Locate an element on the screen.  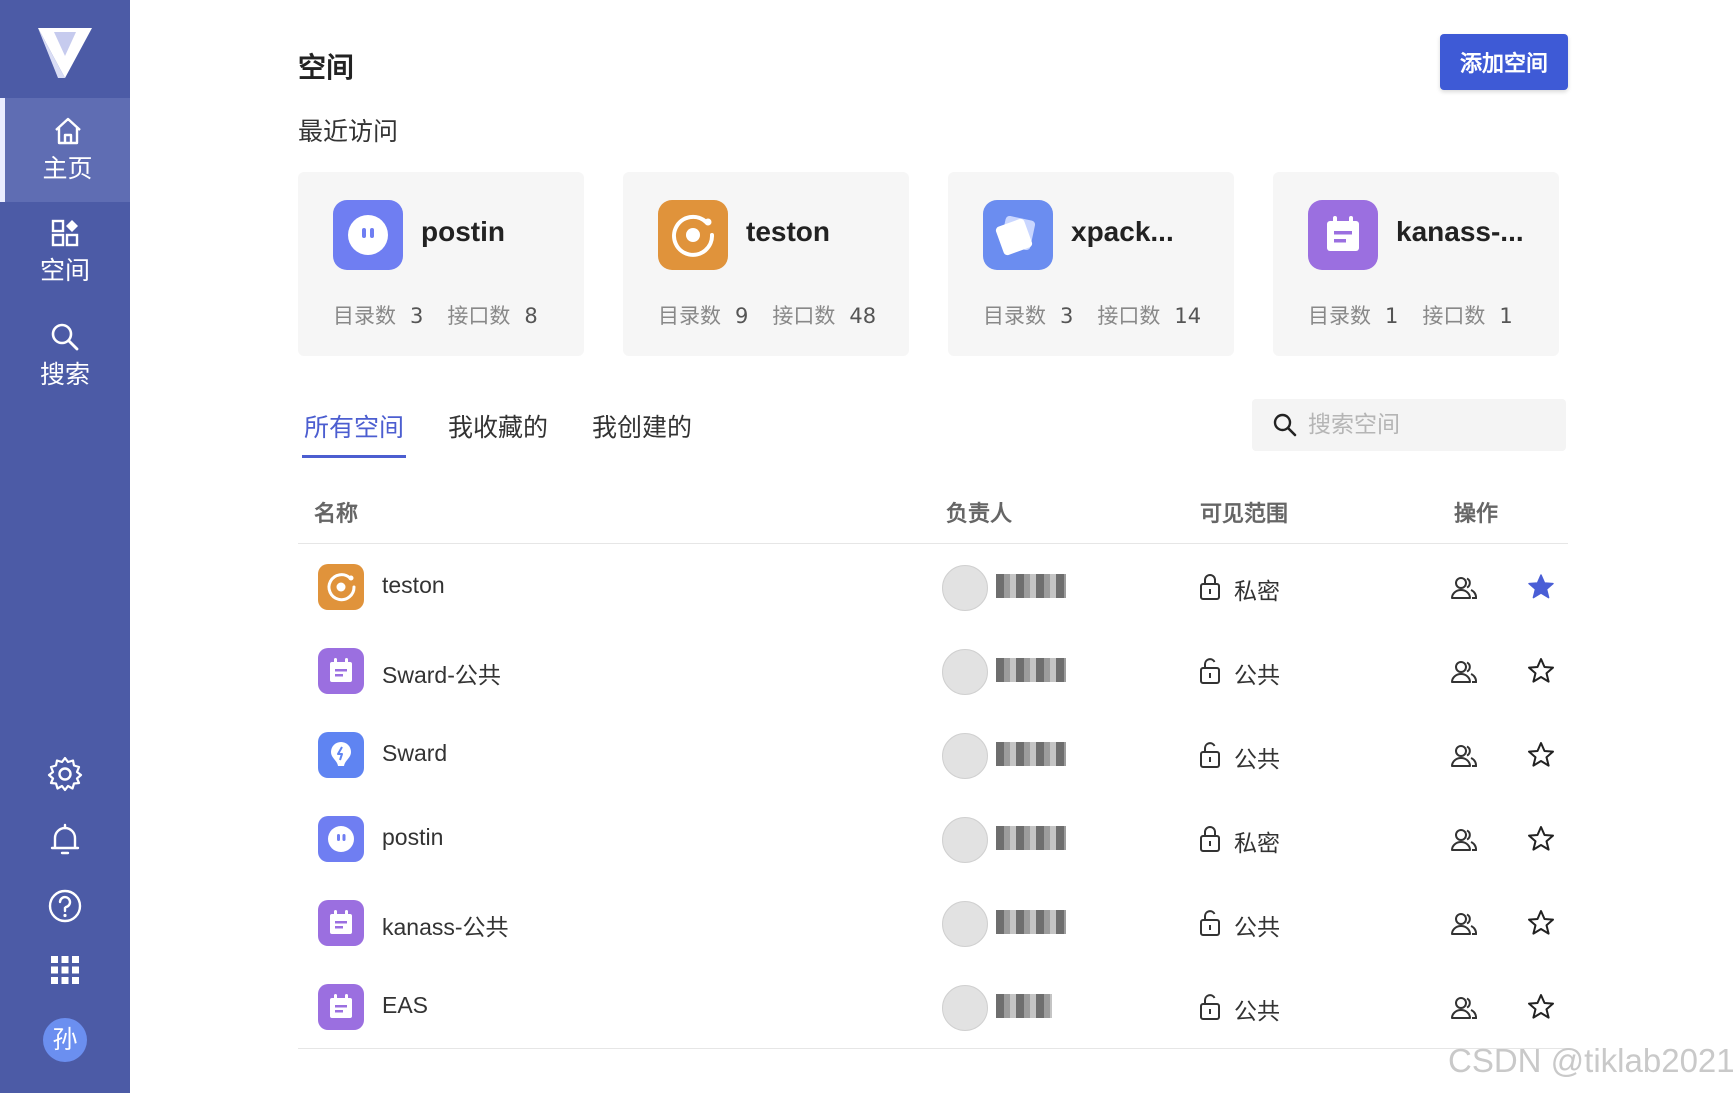
sidebar-item-spaces: 空间 is located at coordinates (65, 252).